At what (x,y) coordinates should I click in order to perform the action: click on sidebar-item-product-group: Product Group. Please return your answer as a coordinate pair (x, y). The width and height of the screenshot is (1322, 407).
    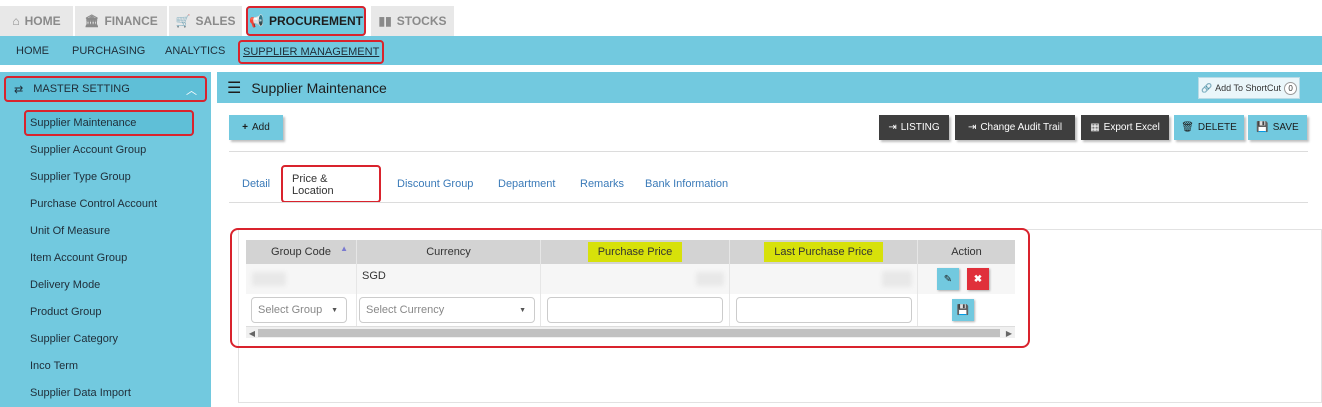
    Looking at the image, I should click on (109, 312).